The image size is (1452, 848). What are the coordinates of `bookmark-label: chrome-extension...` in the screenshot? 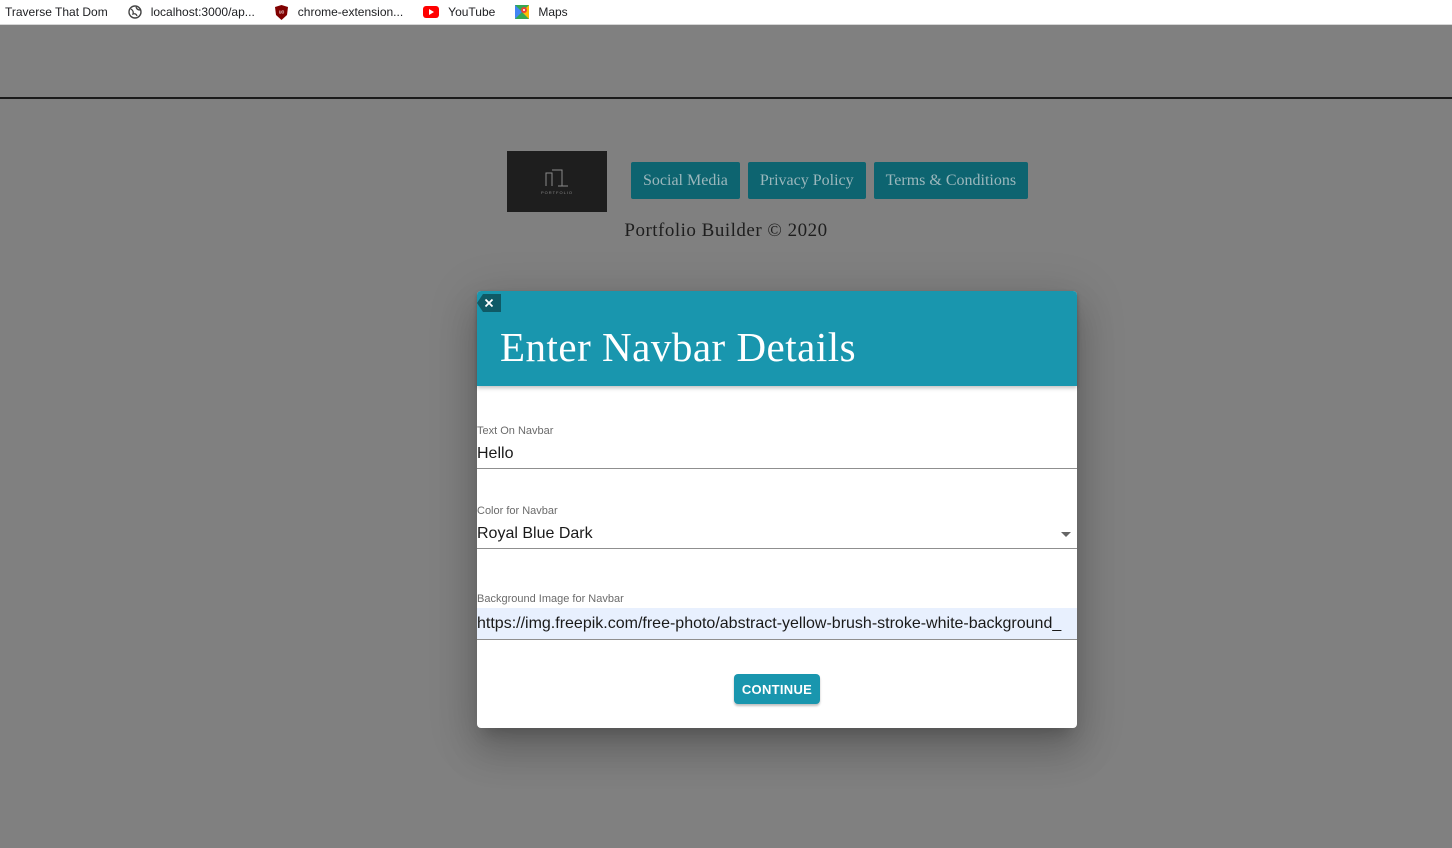 It's located at (350, 12).